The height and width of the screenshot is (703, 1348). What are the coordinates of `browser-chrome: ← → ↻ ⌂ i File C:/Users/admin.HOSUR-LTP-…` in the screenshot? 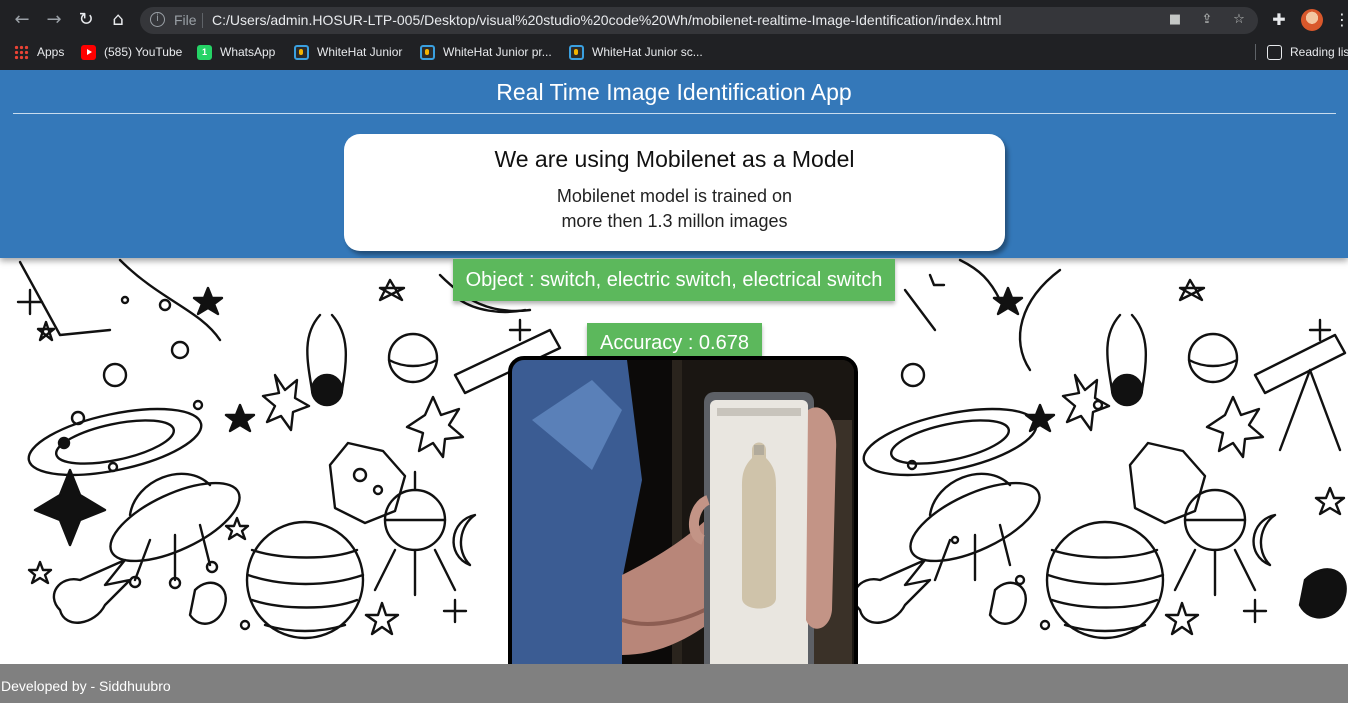 It's located at (674, 35).